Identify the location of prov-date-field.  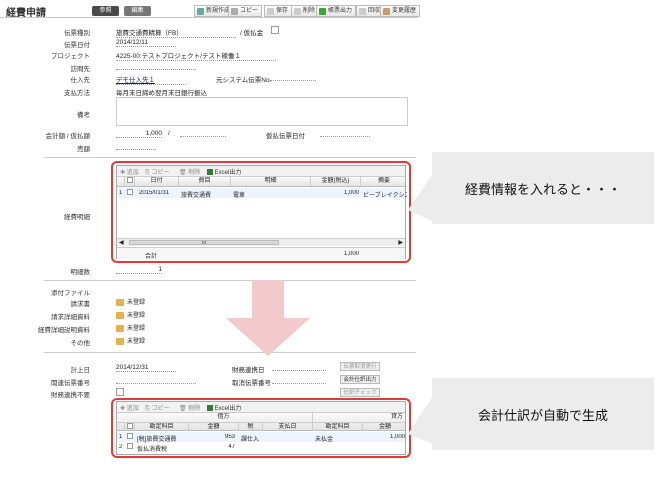
(345, 133).